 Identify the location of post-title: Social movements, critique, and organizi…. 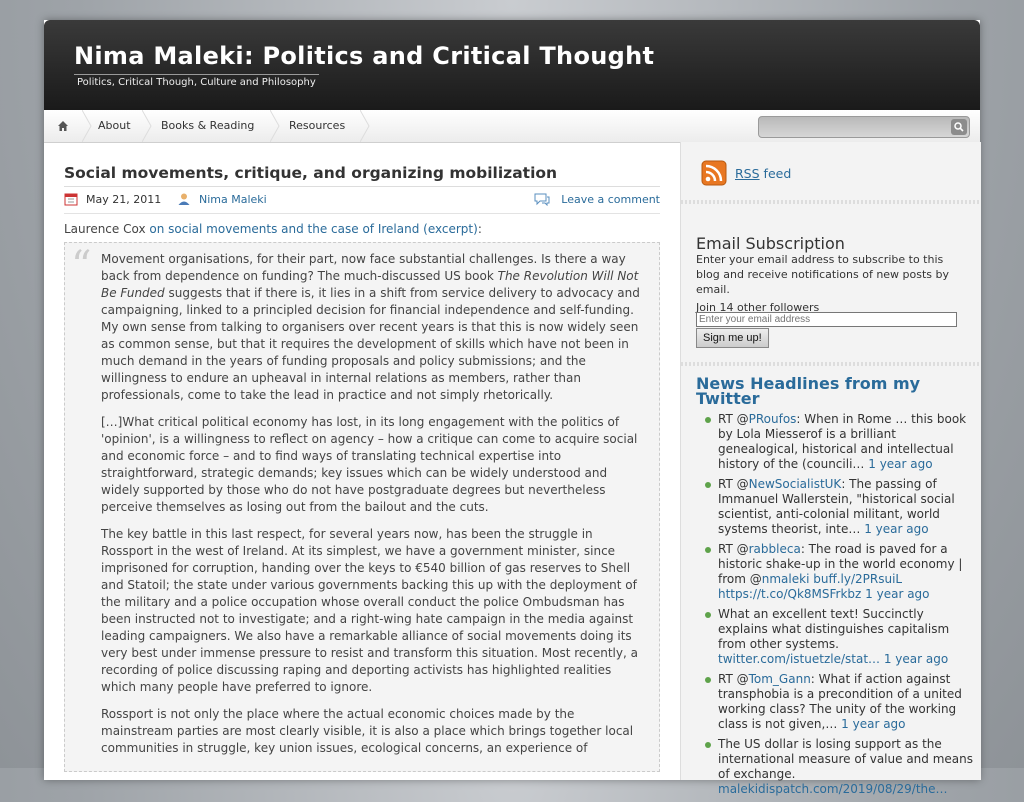
(362, 173).